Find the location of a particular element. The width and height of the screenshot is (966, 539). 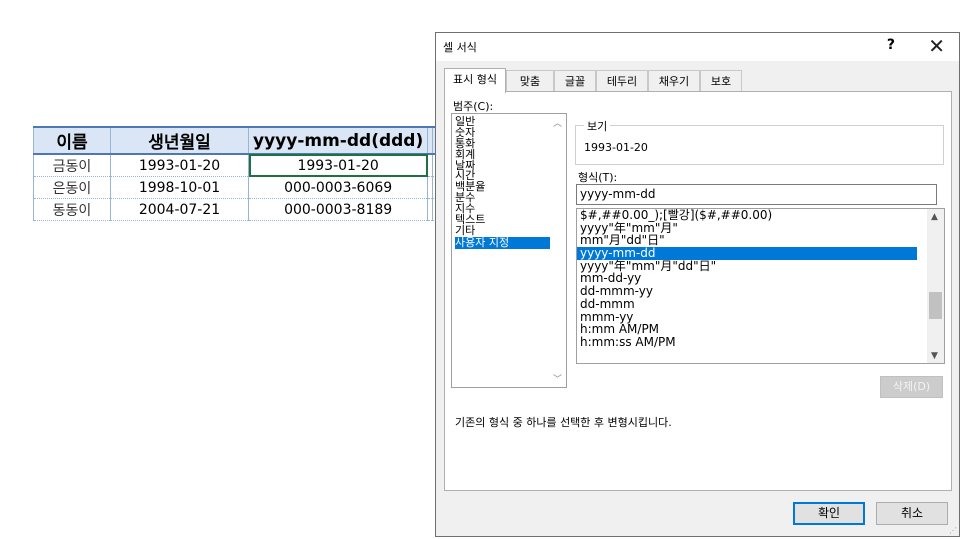

type-input: yyyy-mm-dd is located at coordinates (756, 194).